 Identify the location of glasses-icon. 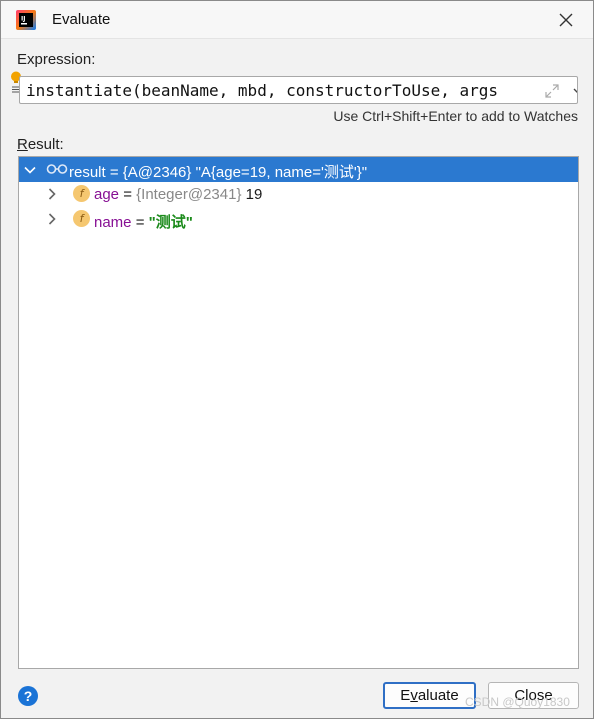
(57, 169).